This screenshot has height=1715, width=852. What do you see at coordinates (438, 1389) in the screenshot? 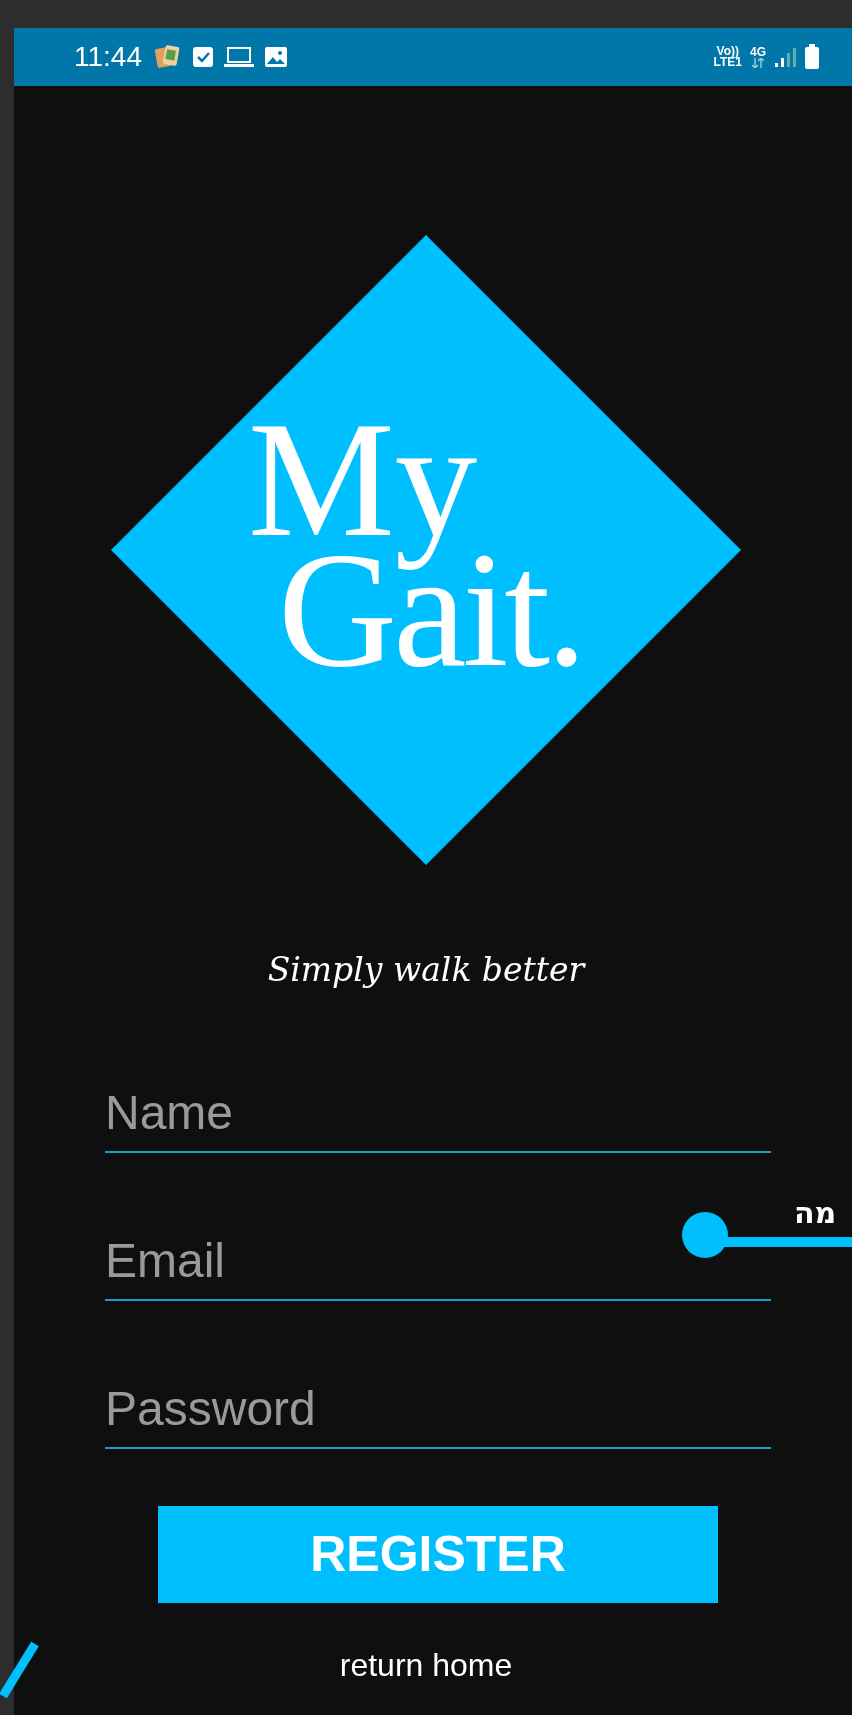
I see `input-field: Password` at bounding box center [438, 1389].